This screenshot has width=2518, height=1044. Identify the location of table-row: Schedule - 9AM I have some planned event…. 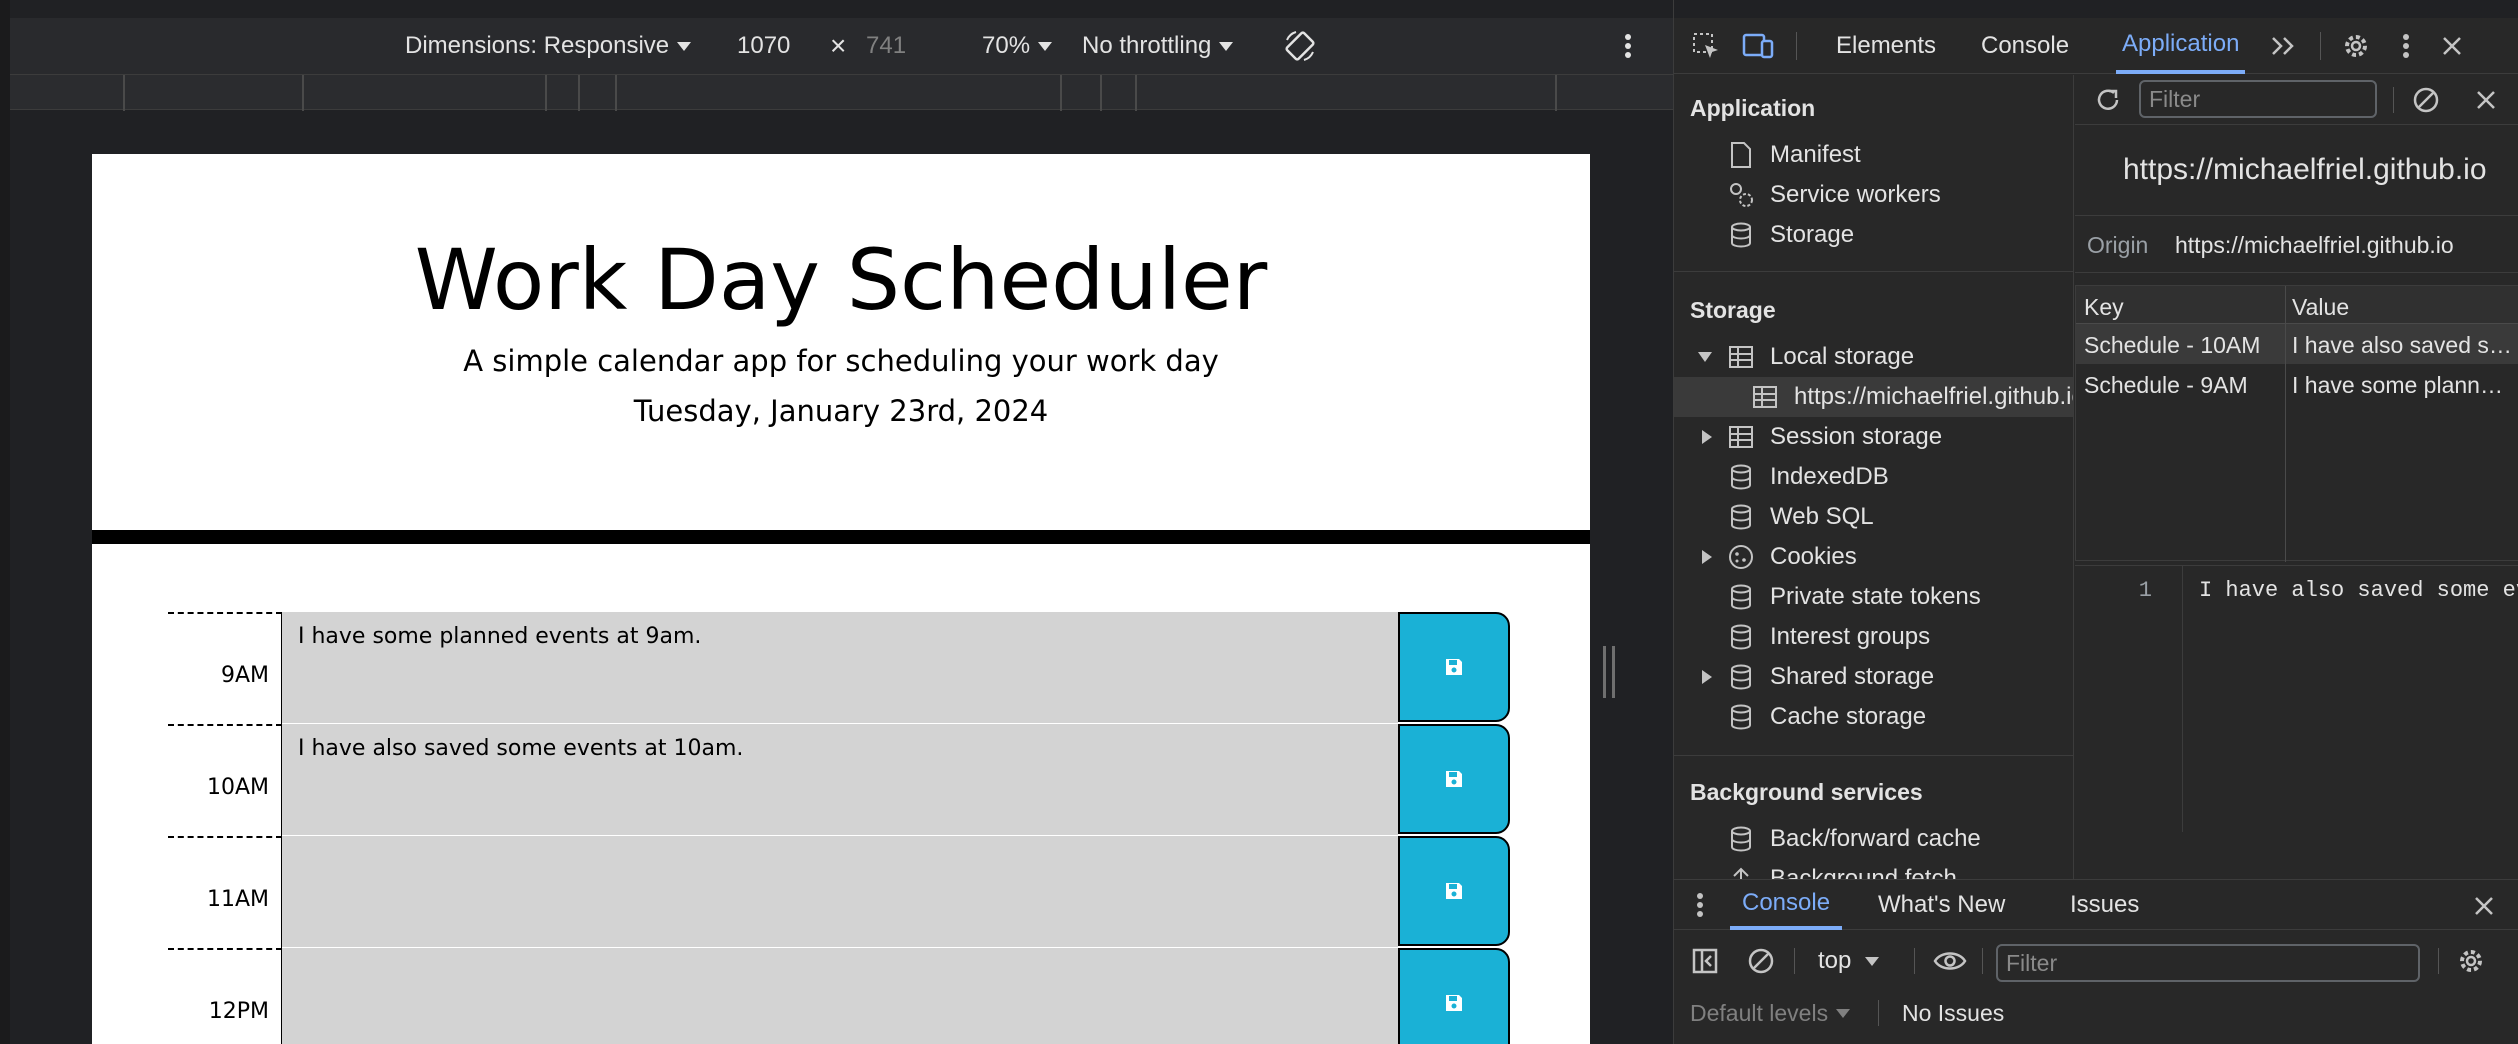
(2297, 384).